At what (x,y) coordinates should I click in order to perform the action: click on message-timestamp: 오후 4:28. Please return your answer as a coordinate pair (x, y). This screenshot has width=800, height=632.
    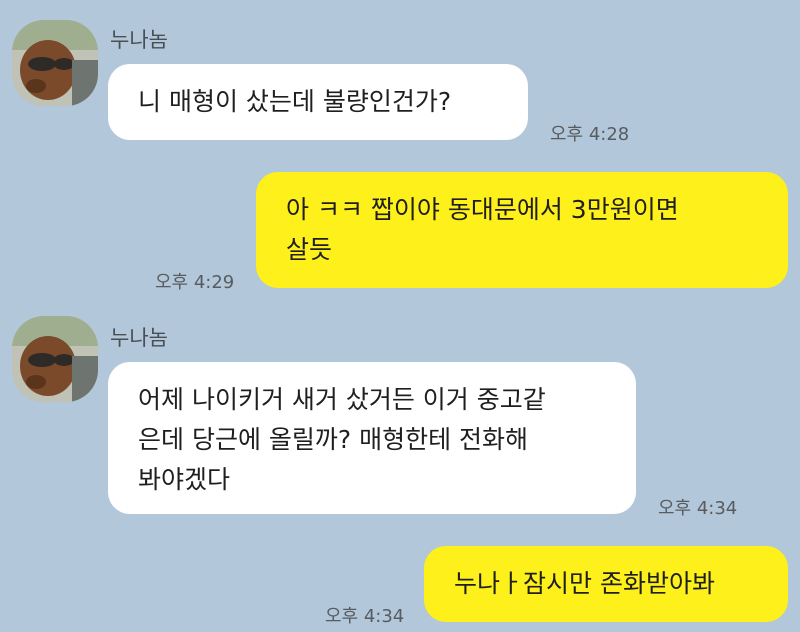
    Looking at the image, I should click on (590, 134).